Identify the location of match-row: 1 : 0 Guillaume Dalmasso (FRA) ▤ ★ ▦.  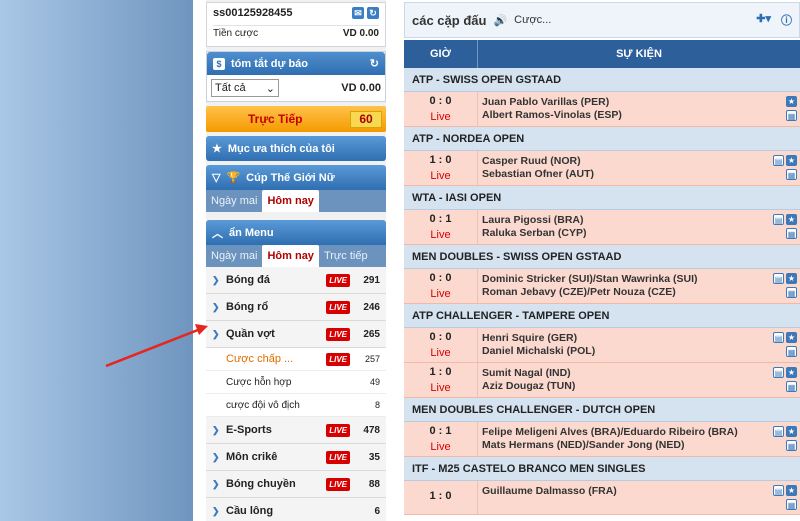
(602, 498).